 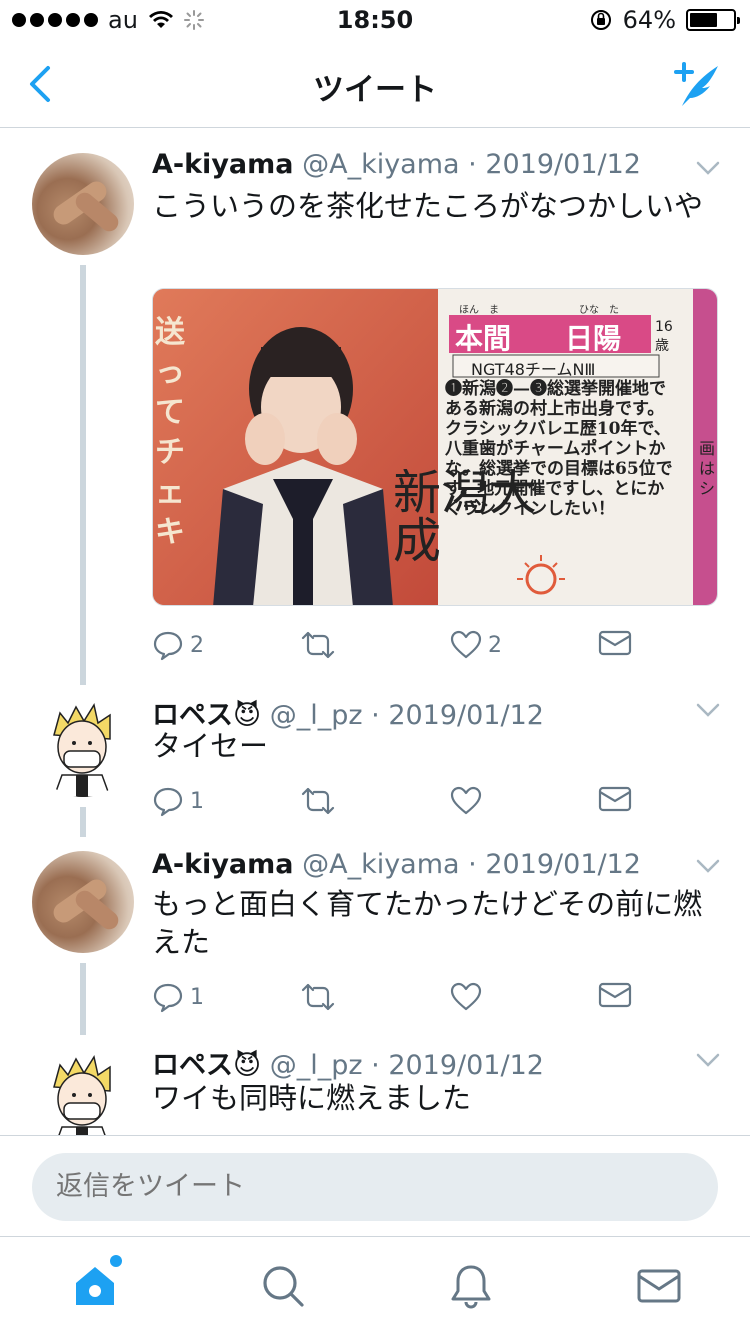 I want to click on clipping-right-edge-text: 画はシ, so click(x=707, y=468).